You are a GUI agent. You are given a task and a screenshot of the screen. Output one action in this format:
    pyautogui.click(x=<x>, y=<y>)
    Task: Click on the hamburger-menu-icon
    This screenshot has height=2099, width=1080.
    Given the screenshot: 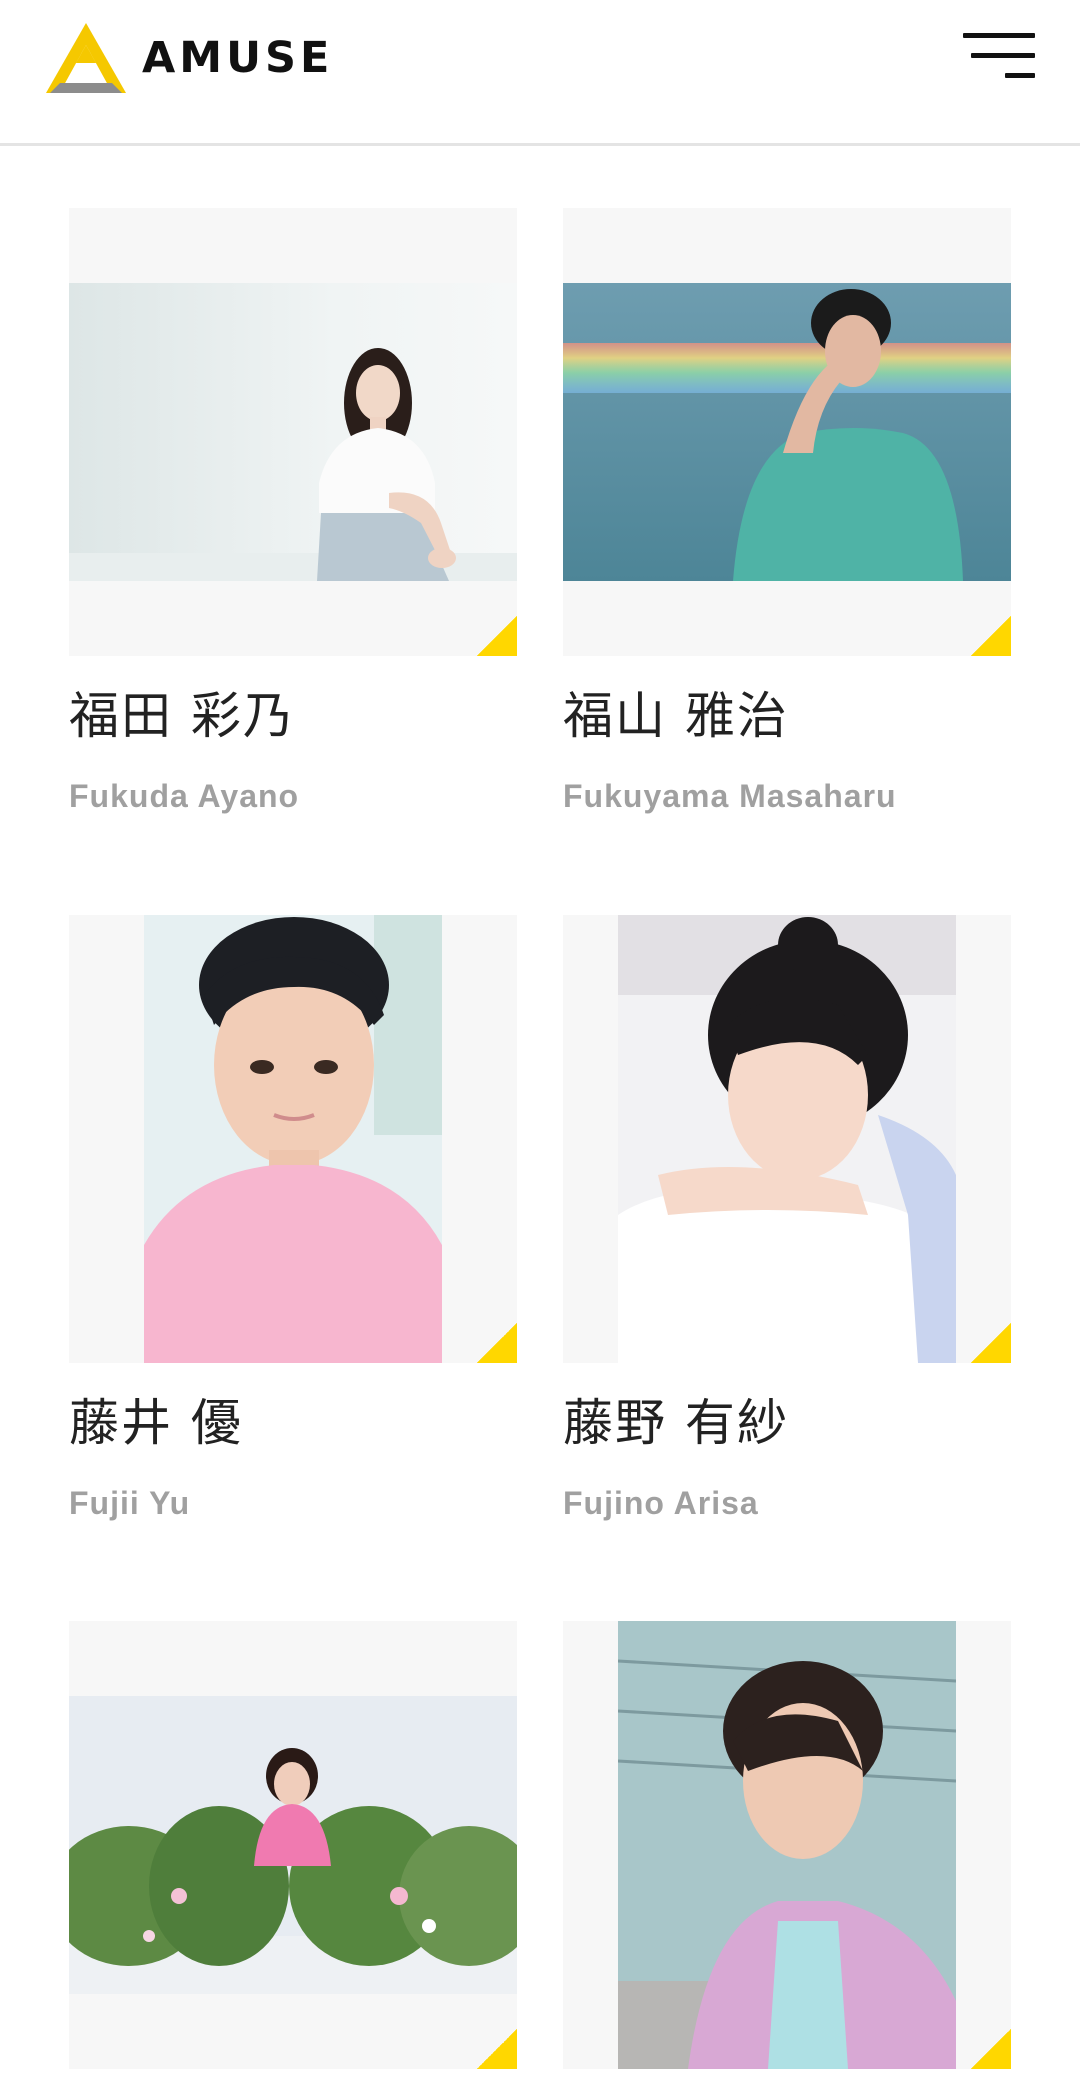 What is the action you would take?
    pyautogui.click(x=999, y=58)
    